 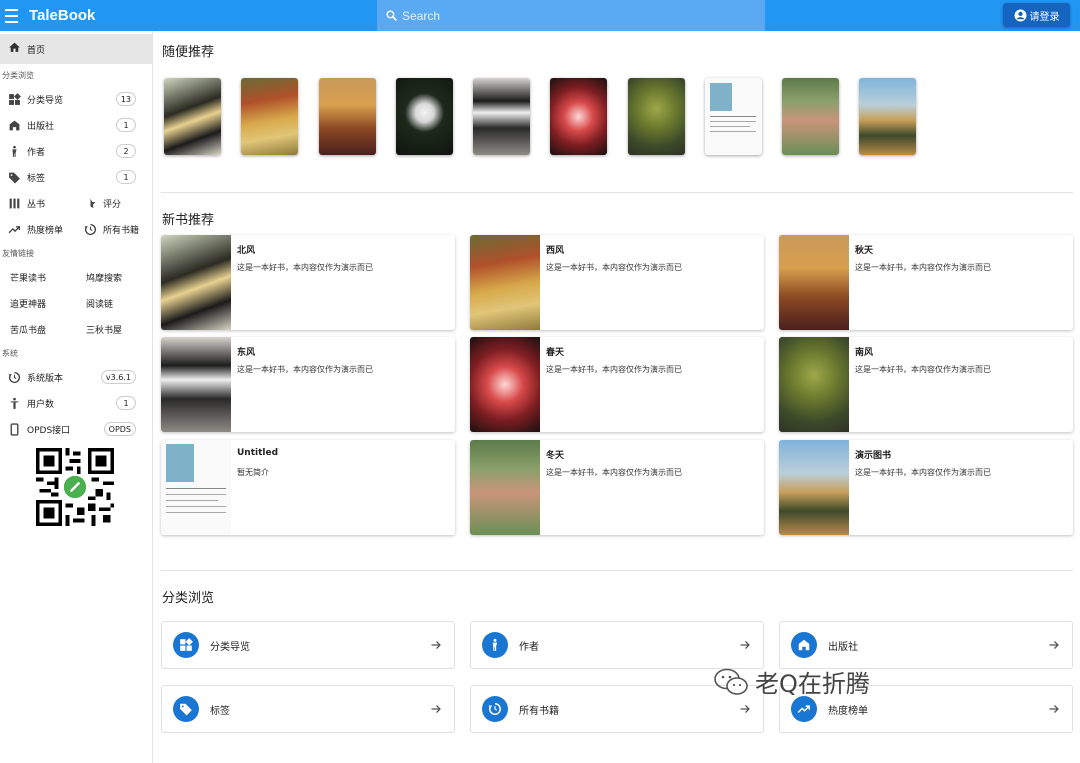 What do you see at coordinates (14, 229) in the screenshot?
I see `trending-up-icon` at bounding box center [14, 229].